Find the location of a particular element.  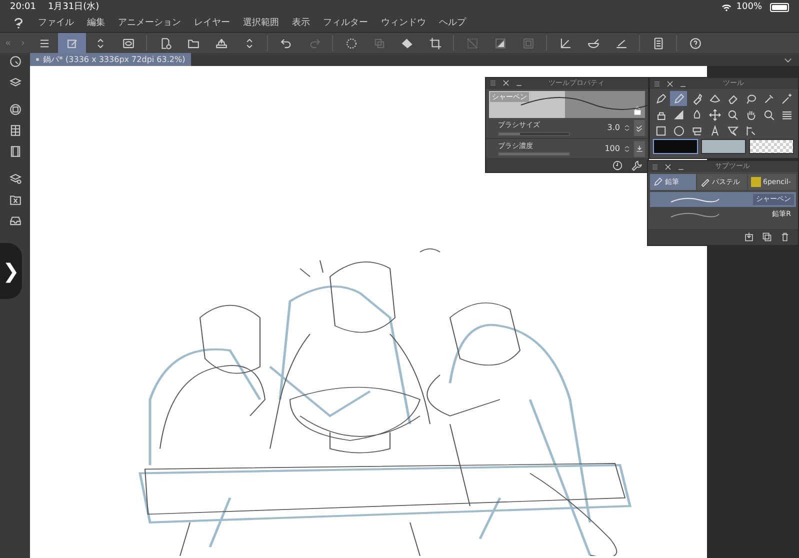

unlock-icon is located at coordinates (637, 111).